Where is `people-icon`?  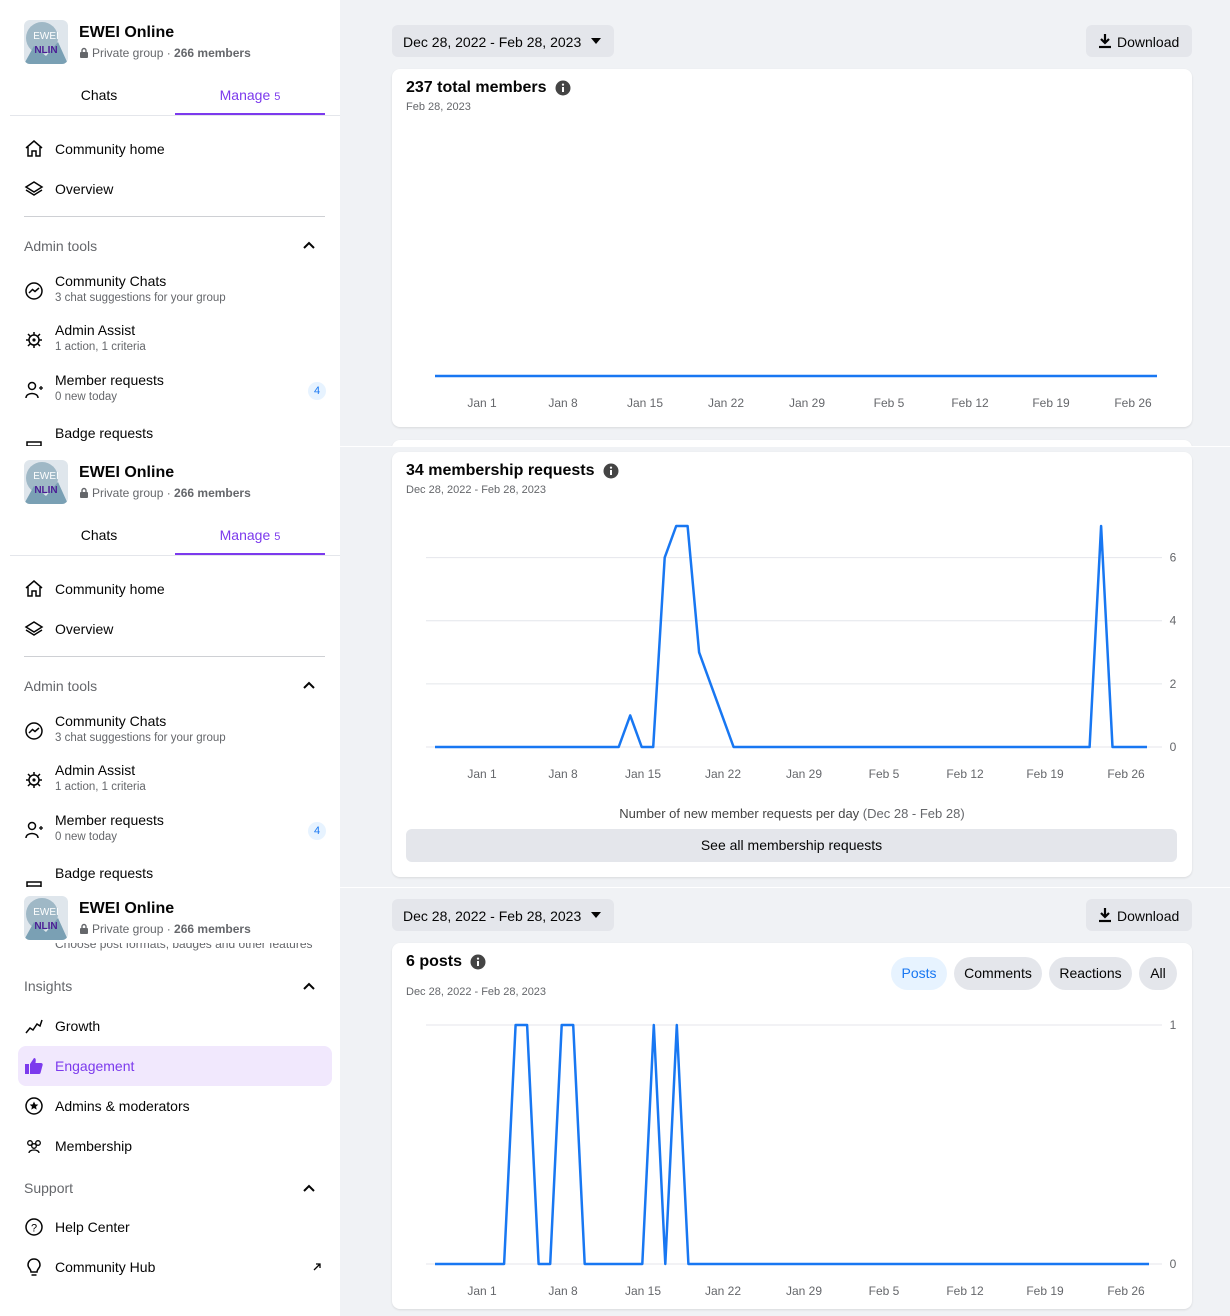
people-icon is located at coordinates (34, 1146).